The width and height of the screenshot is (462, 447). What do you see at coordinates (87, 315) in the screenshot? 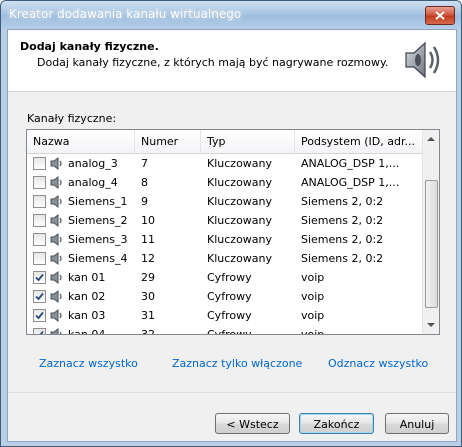
I see `row-name: kan 03` at bounding box center [87, 315].